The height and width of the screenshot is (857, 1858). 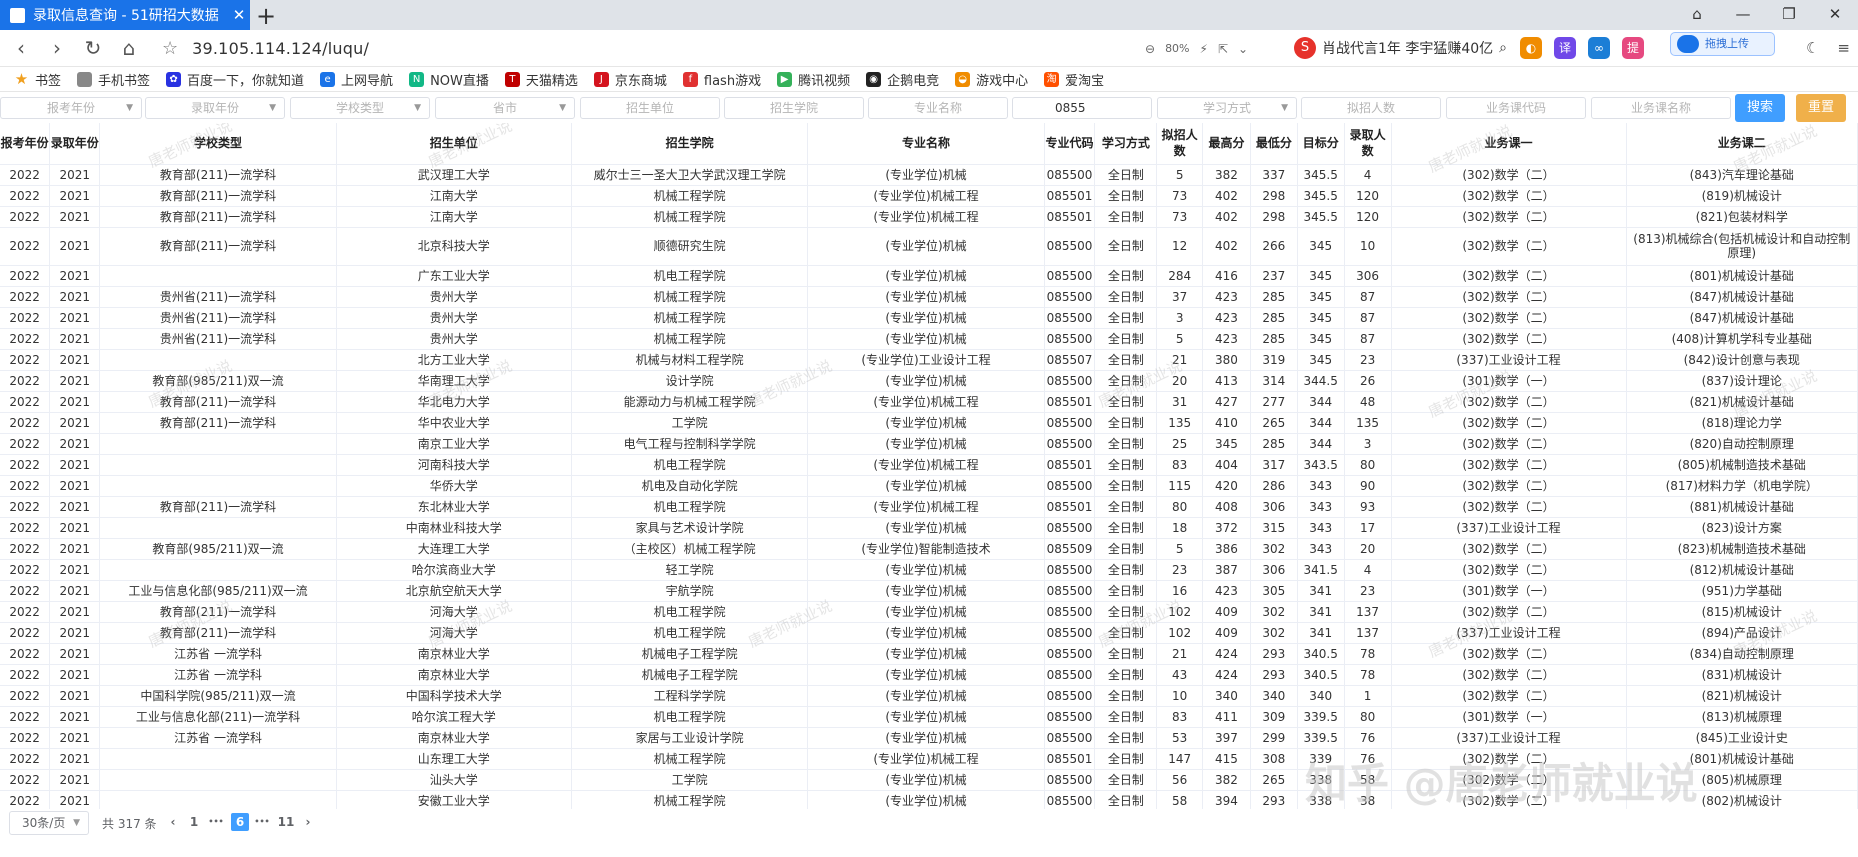 I want to click on bookmark-item: 手机书签, so click(x=113, y=79).